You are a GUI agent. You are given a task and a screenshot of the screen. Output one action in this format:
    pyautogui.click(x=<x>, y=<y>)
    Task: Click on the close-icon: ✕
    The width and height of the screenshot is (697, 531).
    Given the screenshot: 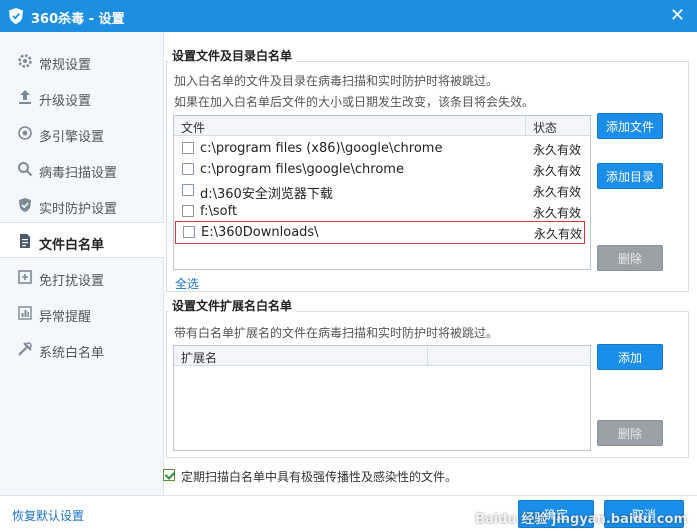 What is the action you would take?
    pyautogui.click(x=677, y=16)
    